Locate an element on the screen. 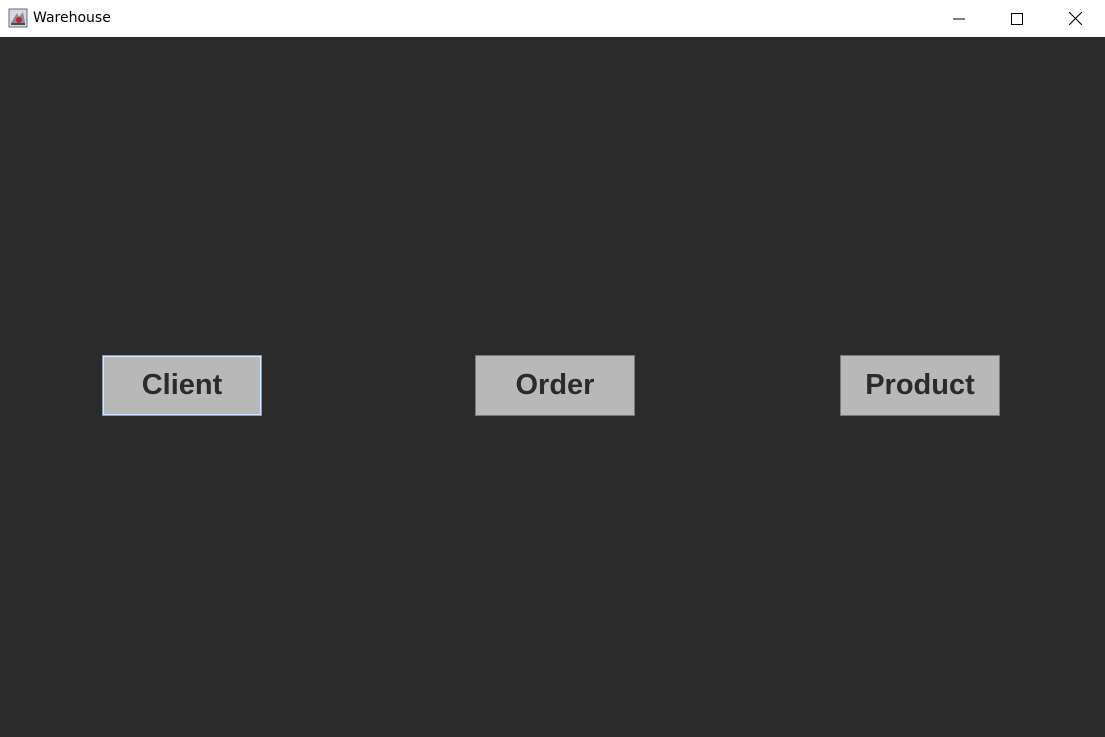  maximize-button is located at coordinates (1017, 18).